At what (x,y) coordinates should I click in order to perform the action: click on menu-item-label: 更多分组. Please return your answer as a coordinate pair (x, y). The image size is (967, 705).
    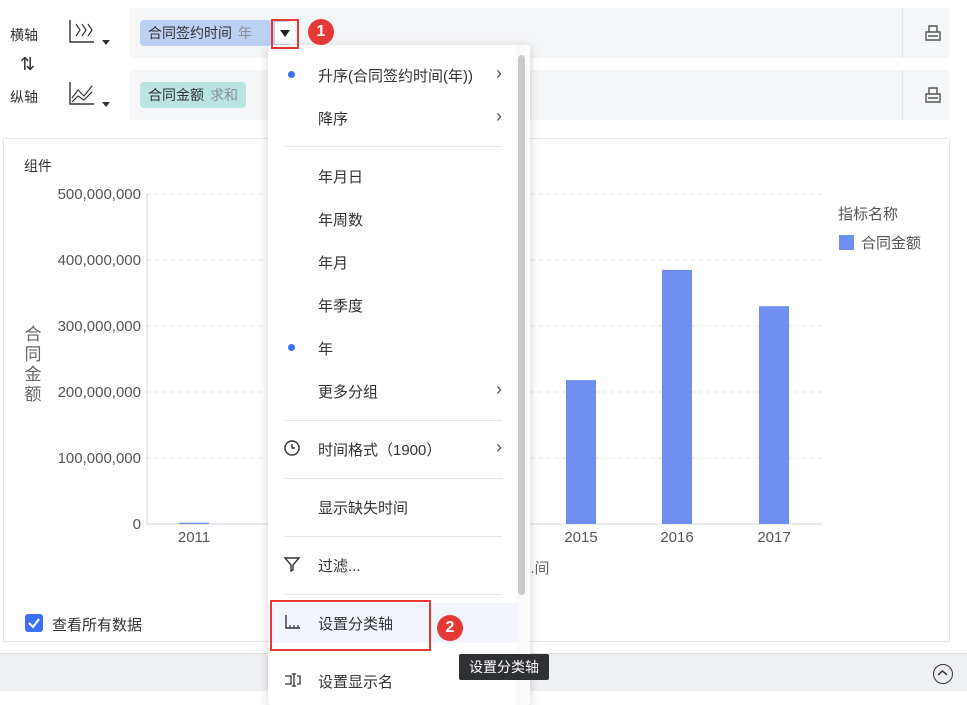
    Looking at the image, I should click on (348, 392).